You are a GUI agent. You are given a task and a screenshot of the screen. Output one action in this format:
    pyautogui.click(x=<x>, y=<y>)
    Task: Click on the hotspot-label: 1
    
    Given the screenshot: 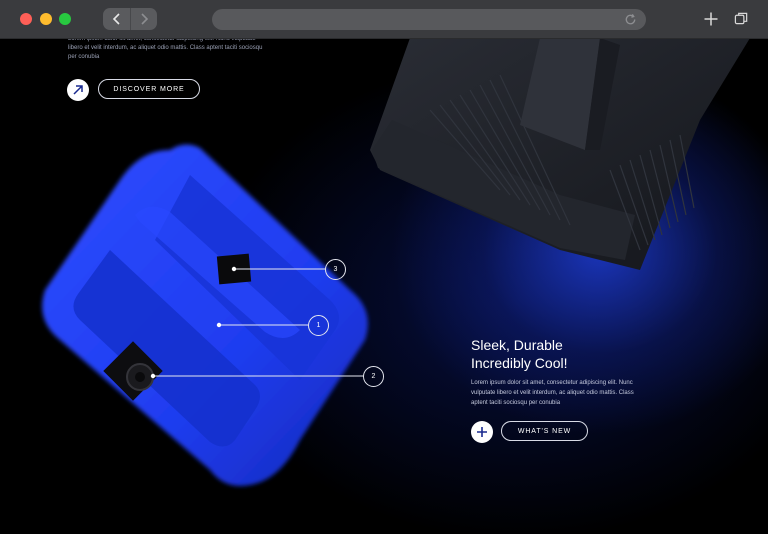 What is the action you would take?
    pyautogui.click(x=318, y=325)
    